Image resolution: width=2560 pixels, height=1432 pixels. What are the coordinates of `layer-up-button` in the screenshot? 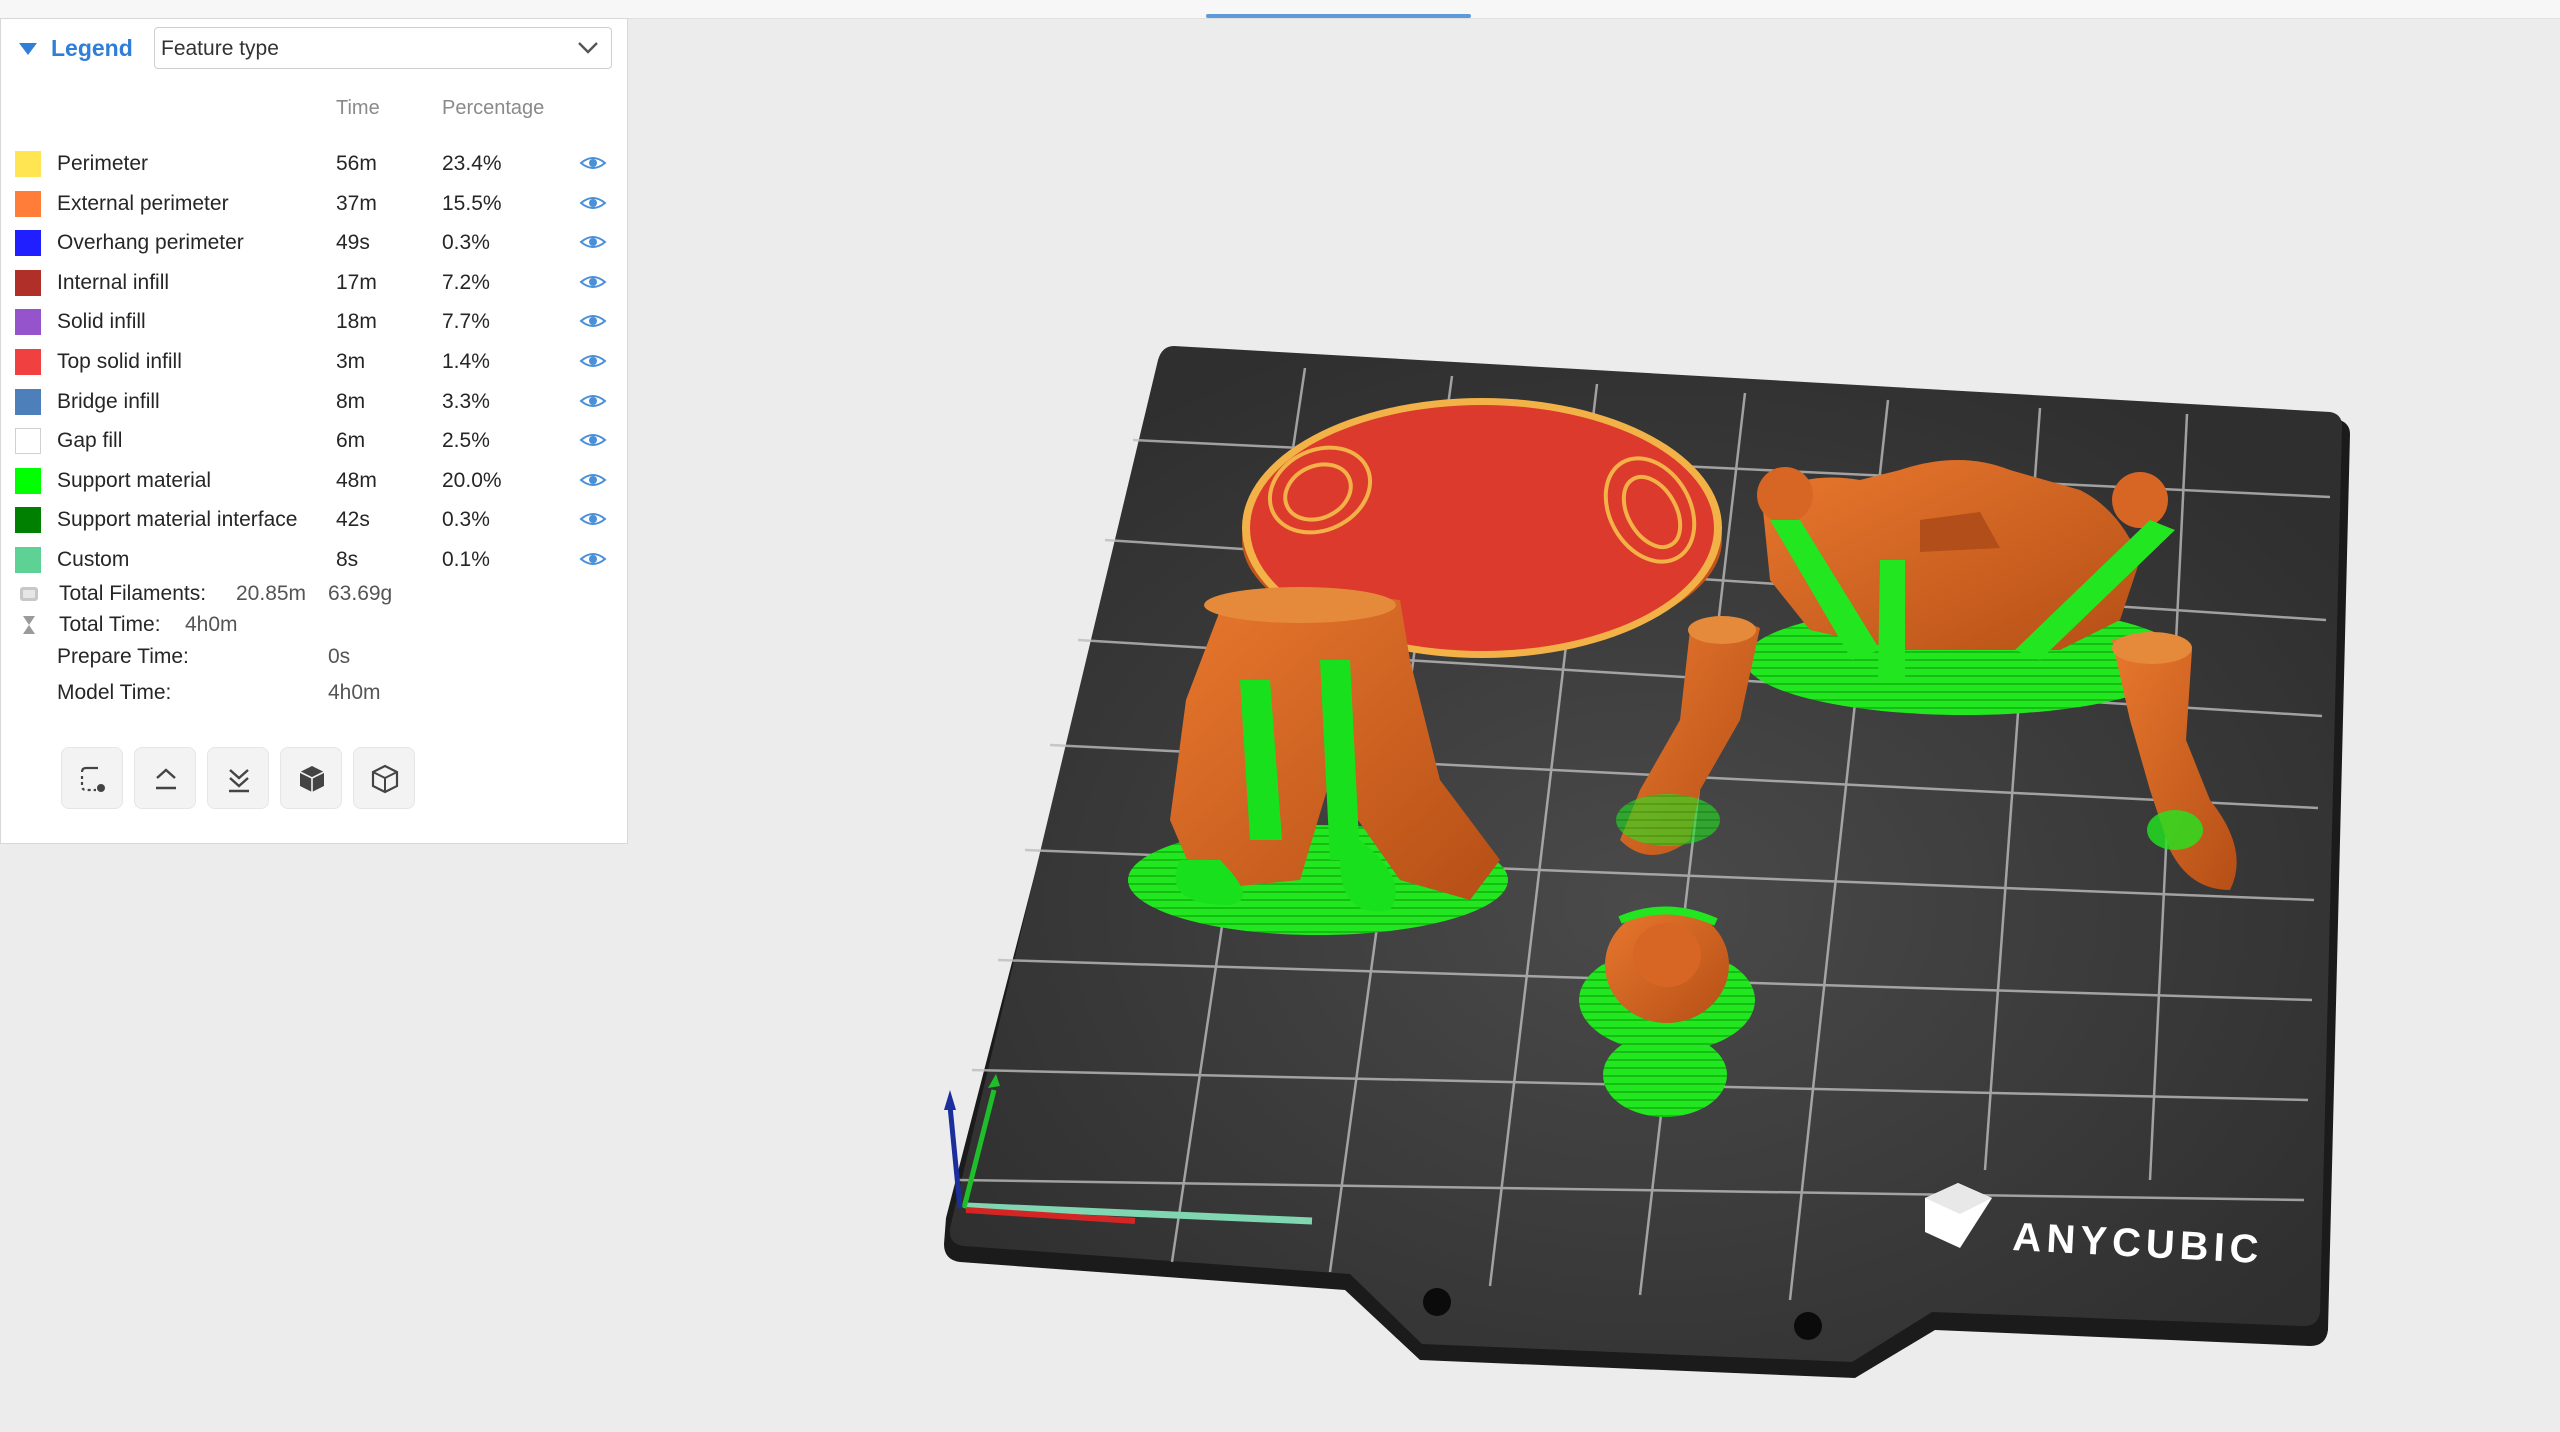 It's located at (165, 778).